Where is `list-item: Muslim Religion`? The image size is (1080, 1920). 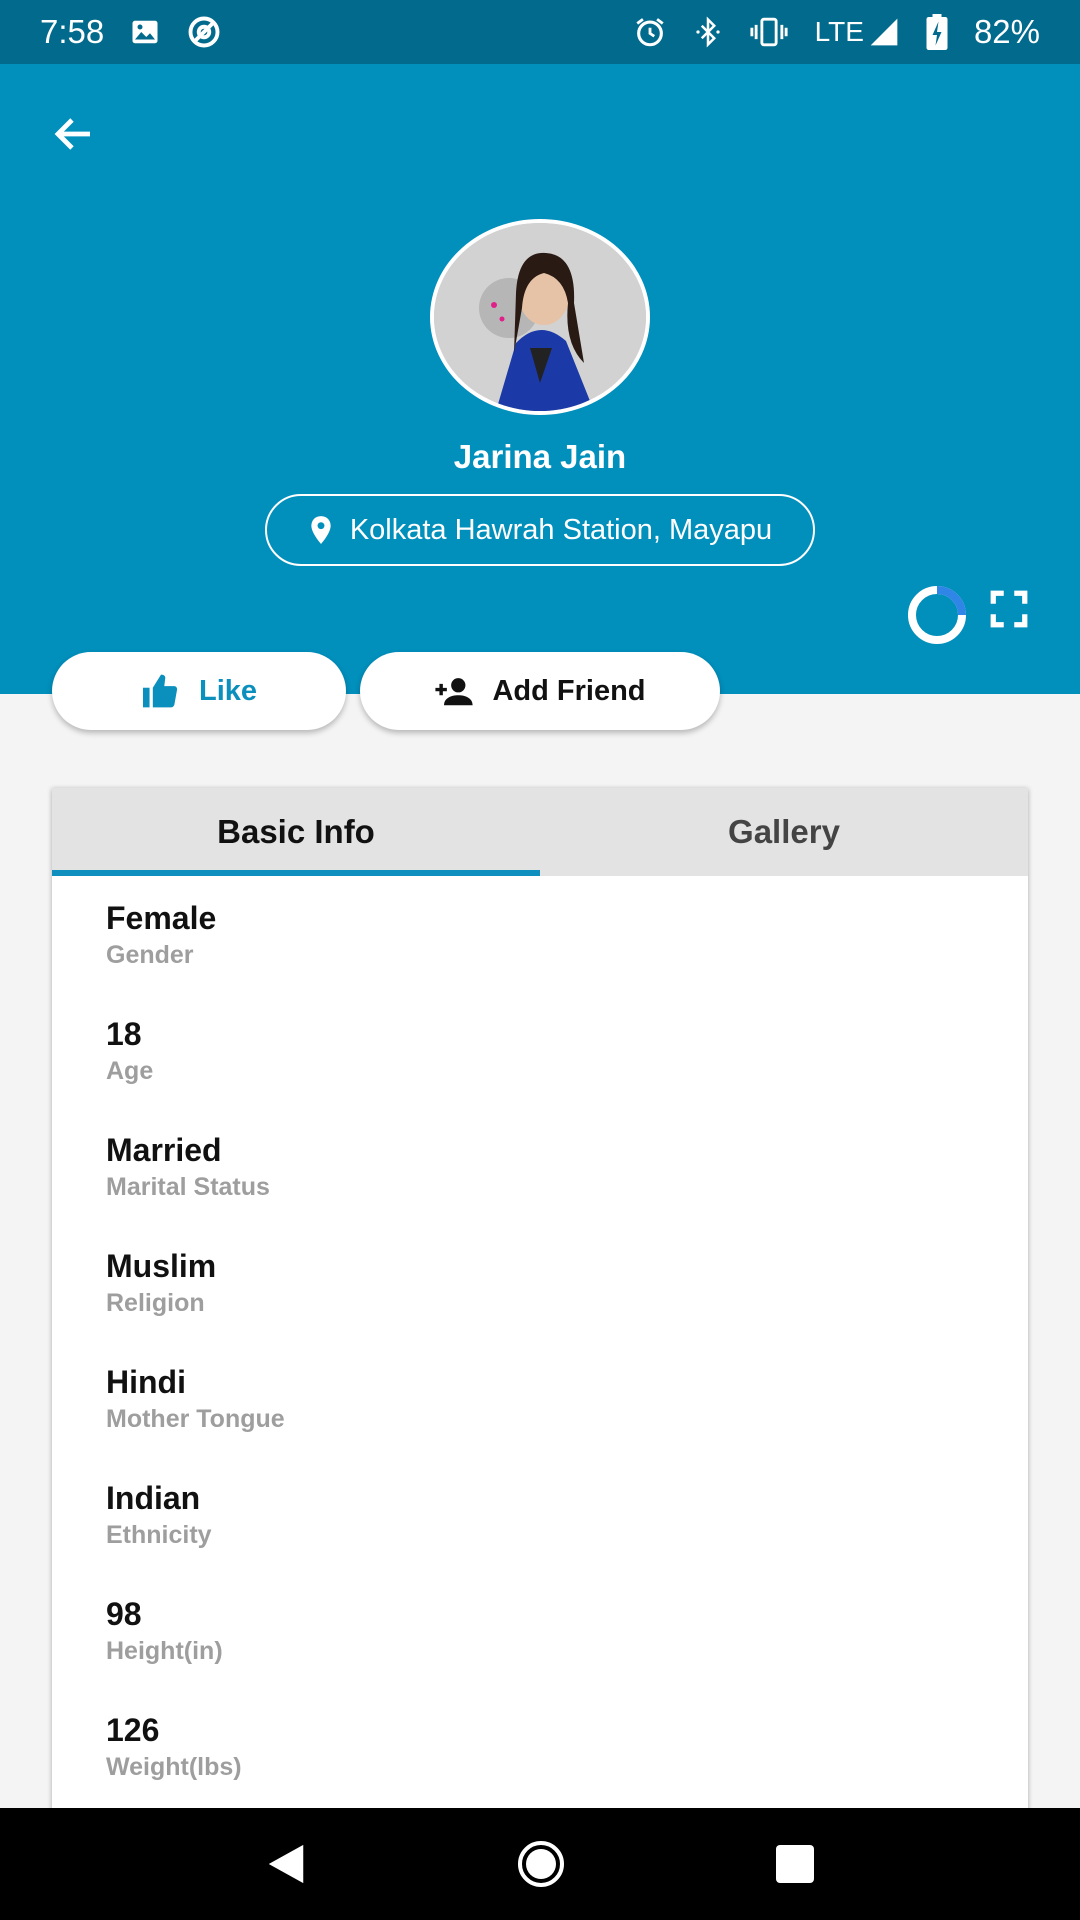
list-item: Muslim Religion is located at coordinates (567, 1302).